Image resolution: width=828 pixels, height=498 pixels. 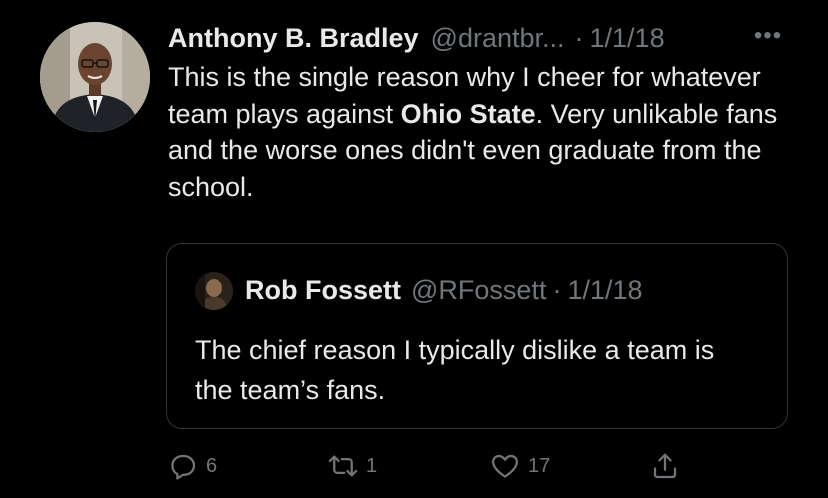 I want to click on heart-icon, so click(x=505, y=466).